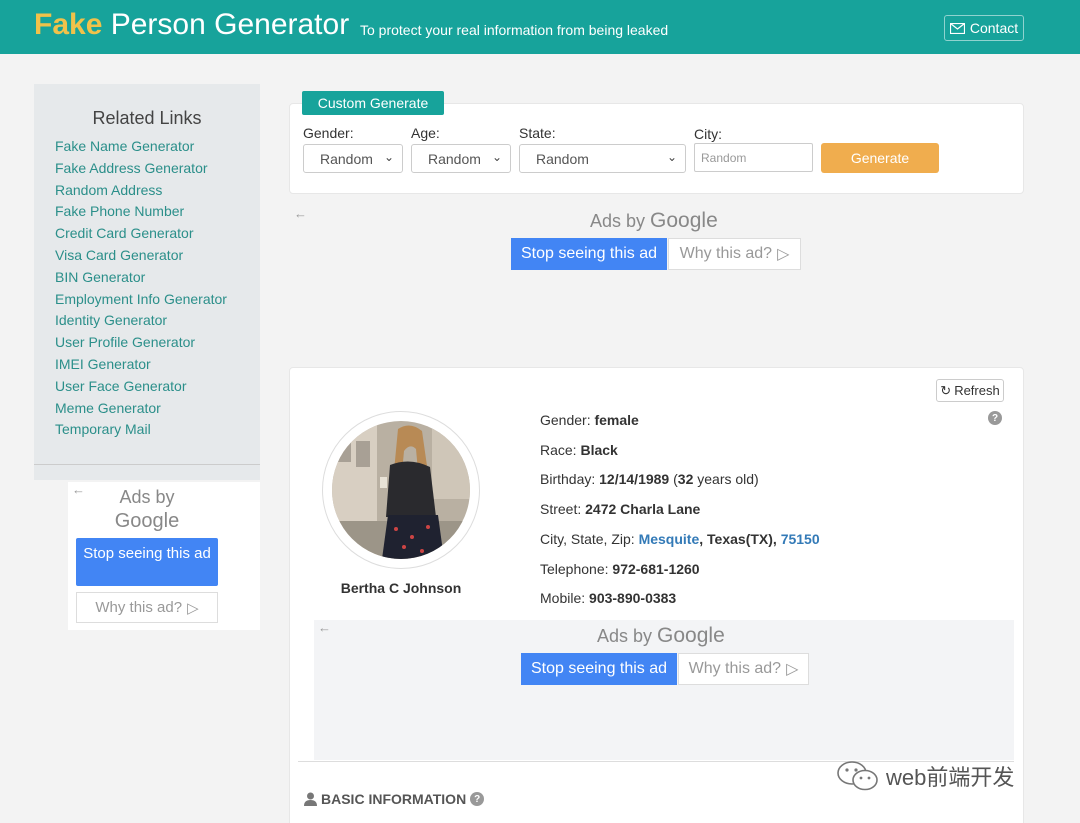 Image resolution: width=1080 pixels, height=823 pixels. What do you see at coordinates (800, 539) in the screenshot?
I see `zip-link: 75150` at bounding box center [800, 539].